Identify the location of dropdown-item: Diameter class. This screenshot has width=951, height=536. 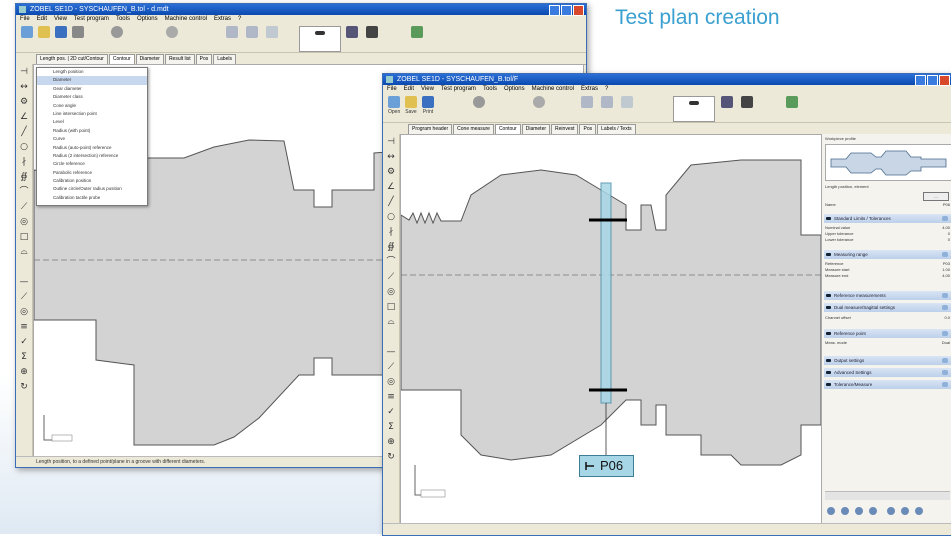
(92, 97).